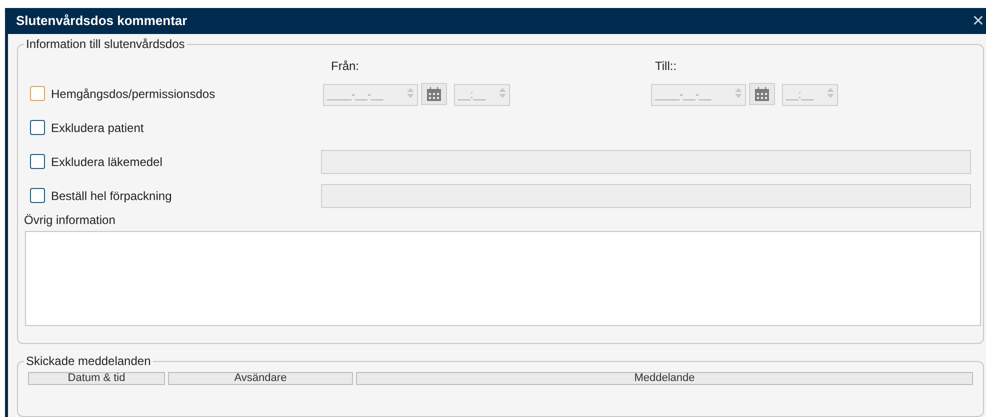 The height and width of the screenshot is (417, 986). I want to click on from-label: Från:, so click(345, 66).